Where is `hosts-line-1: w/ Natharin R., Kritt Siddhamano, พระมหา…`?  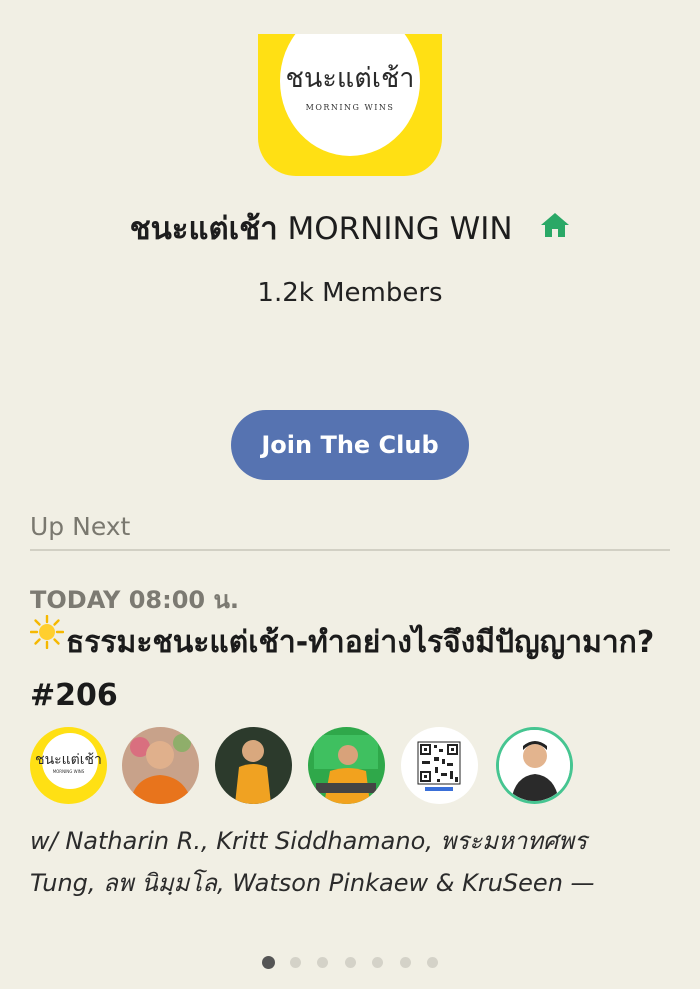 hosts-line-1: w/ Natharin R., Kritt Siddhamano, พระมหา… is located at coordinates (309, 841).